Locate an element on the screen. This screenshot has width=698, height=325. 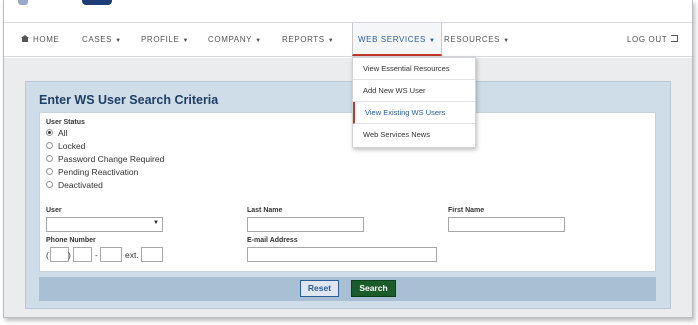
phone-line-input is located at coordinates (111, 254).